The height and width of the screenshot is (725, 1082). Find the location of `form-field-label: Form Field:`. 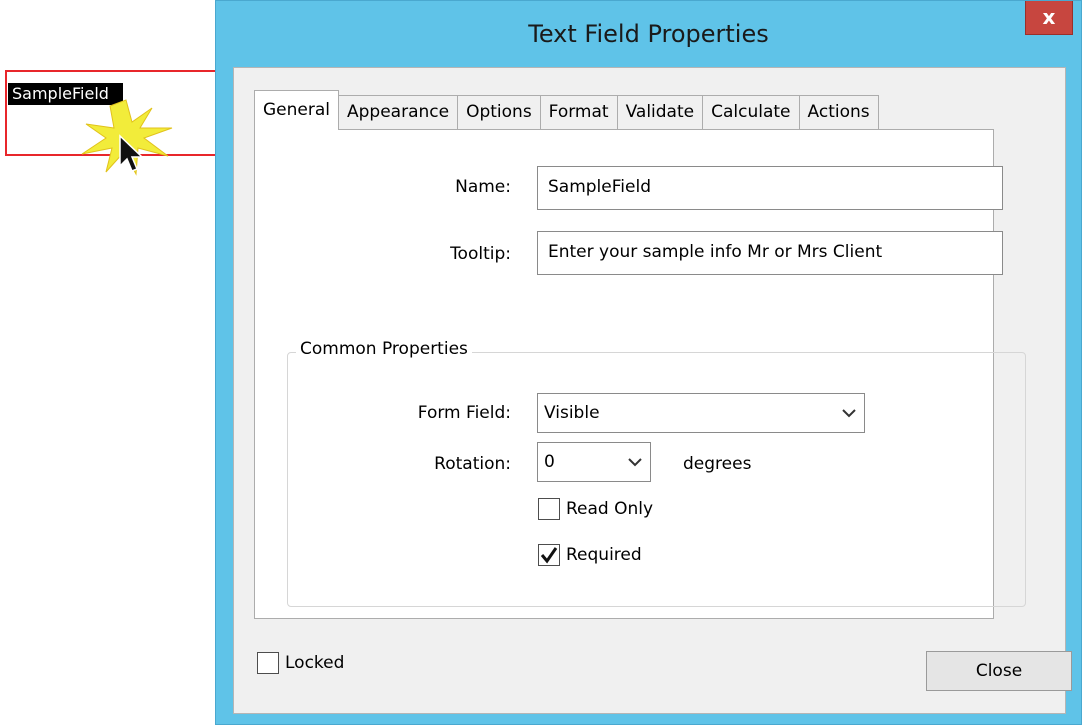

form-field-label: Form Field: is located at coordinates (464, 413).